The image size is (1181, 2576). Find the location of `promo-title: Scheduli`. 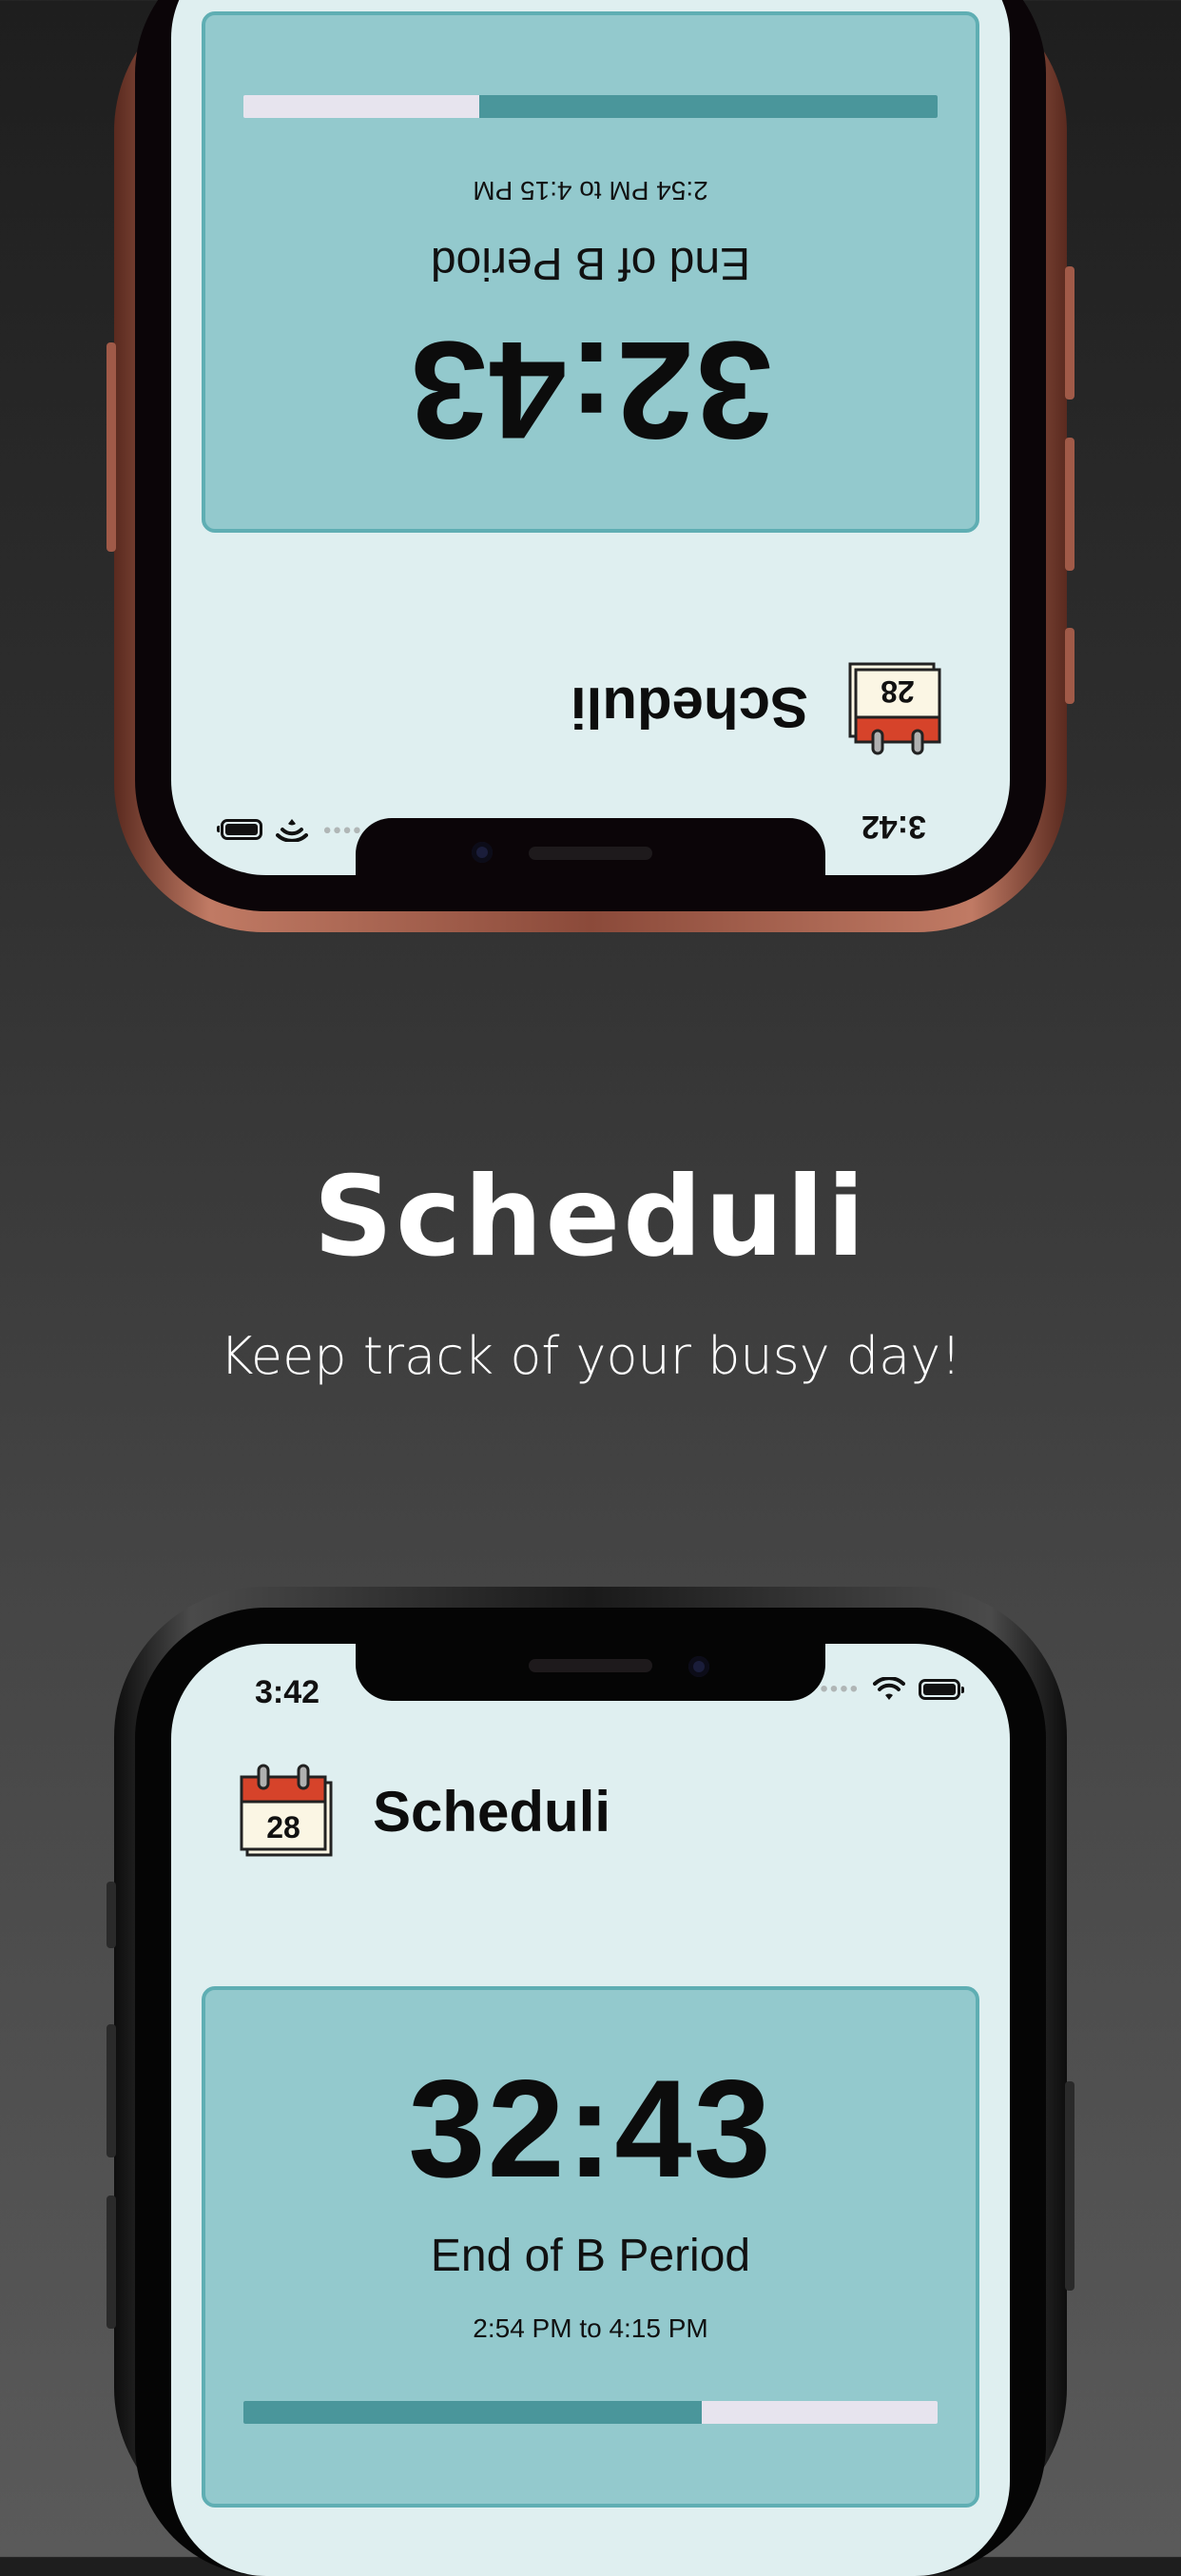

promo-title: Scheduli is located at coordinates (590, 1217).